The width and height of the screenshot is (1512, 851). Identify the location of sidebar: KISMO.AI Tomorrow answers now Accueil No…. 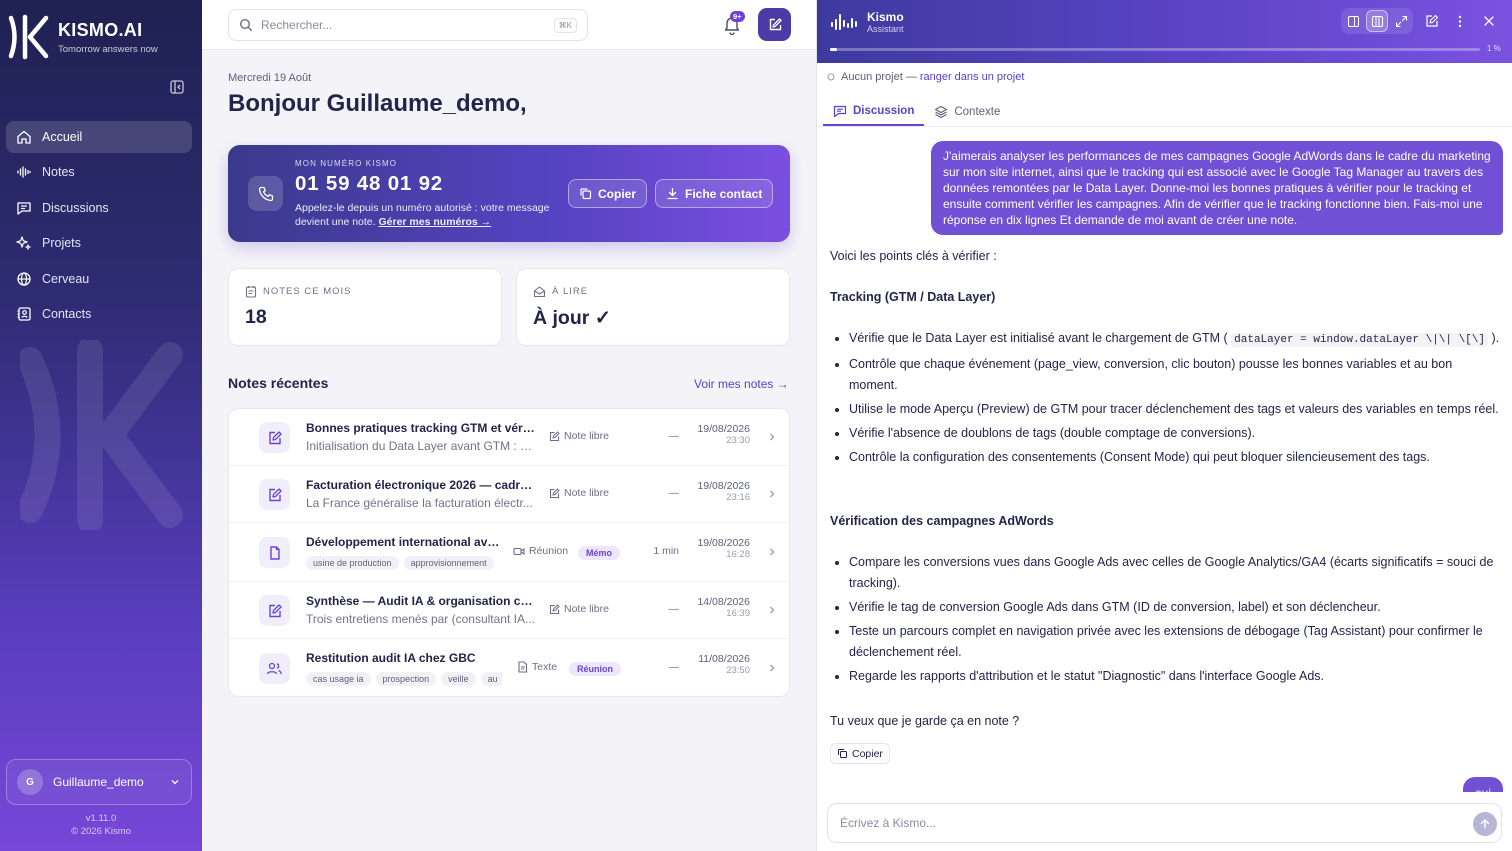
(101, 425).